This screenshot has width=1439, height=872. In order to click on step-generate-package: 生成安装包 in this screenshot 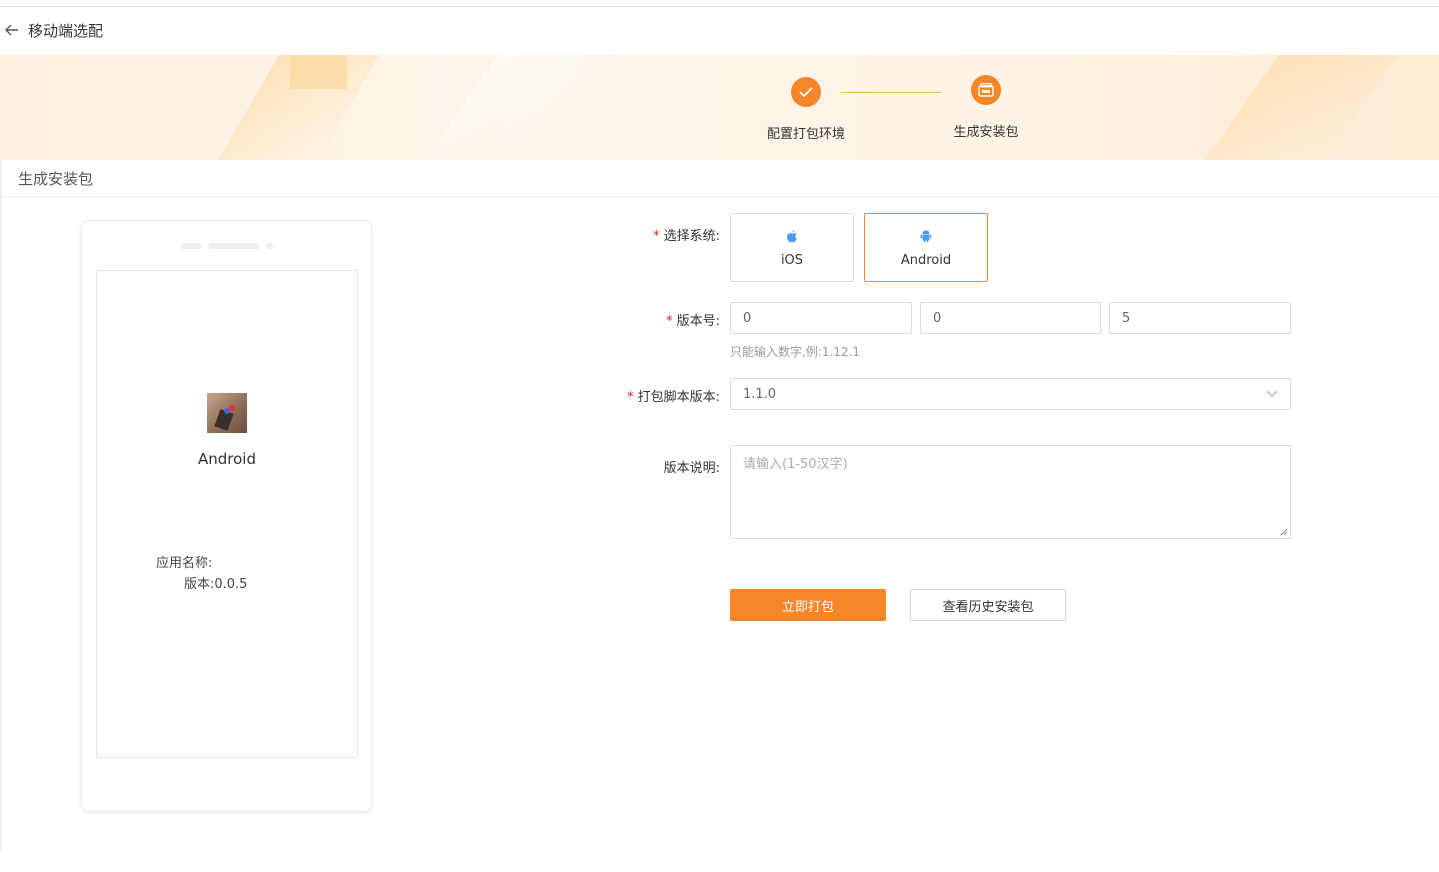, I will do `click(986, 107)`.